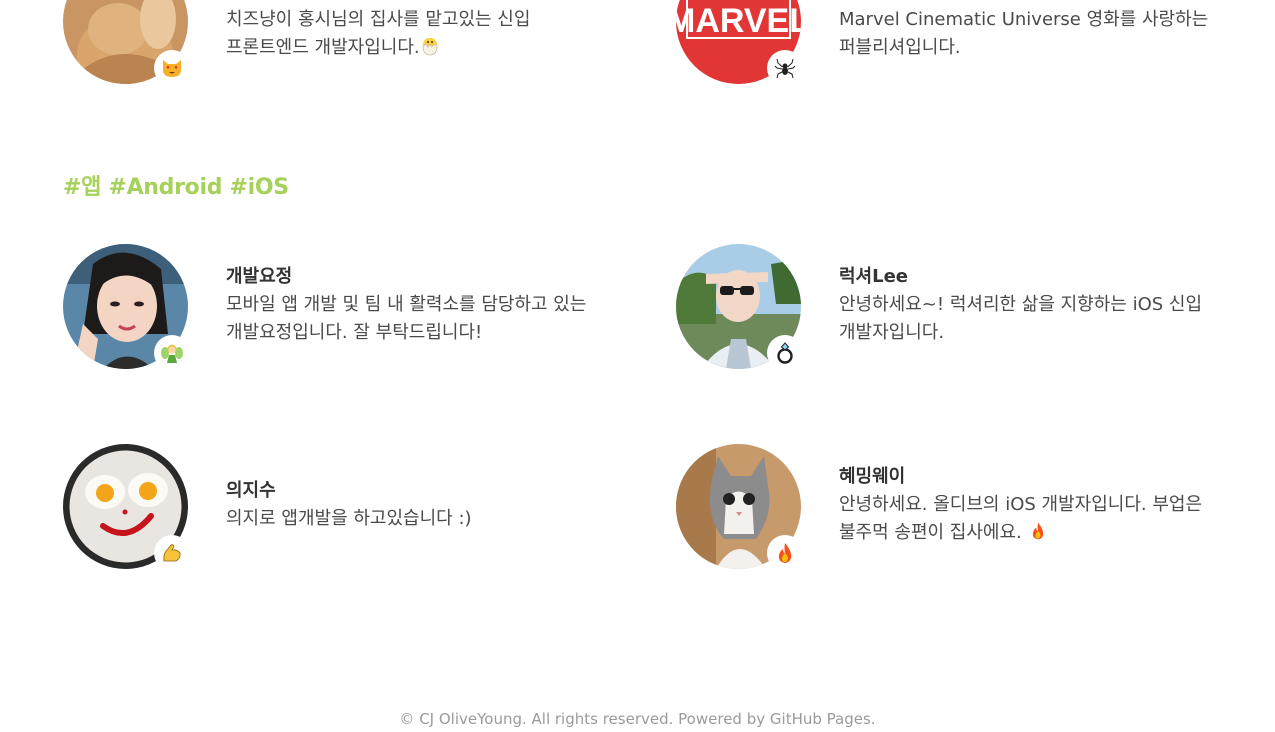  Describe the element at coordinates (172, 68) in the screenshot. I see `heart-eyes-cat-icon` at that location.